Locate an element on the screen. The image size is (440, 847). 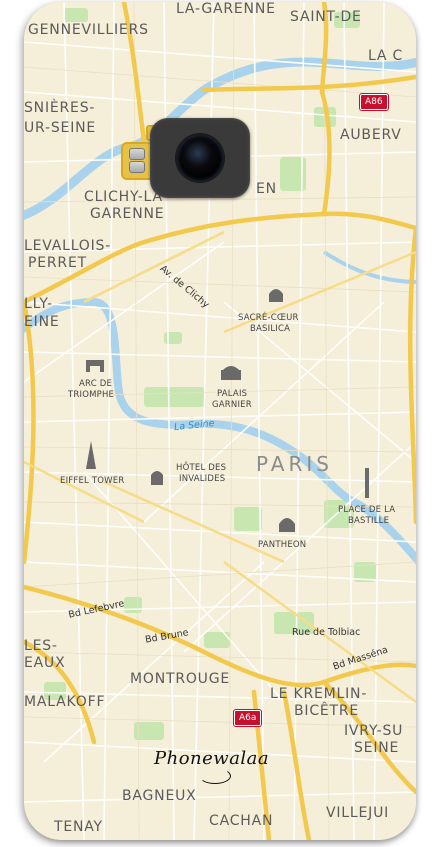
label-bastille-2: BASTILLE is located at coordinates (369, 521).